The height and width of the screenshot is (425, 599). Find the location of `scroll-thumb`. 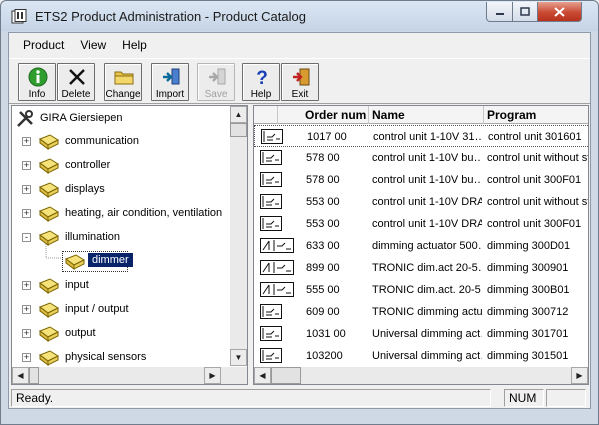

scroll-thumb is located at coordinates (238, 130).